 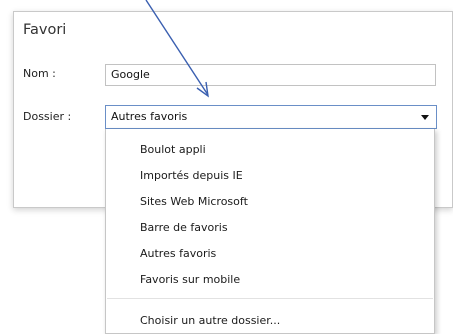 I want to click on dropdown-item: Favoris sur mobile, so click(x=190, y=279).